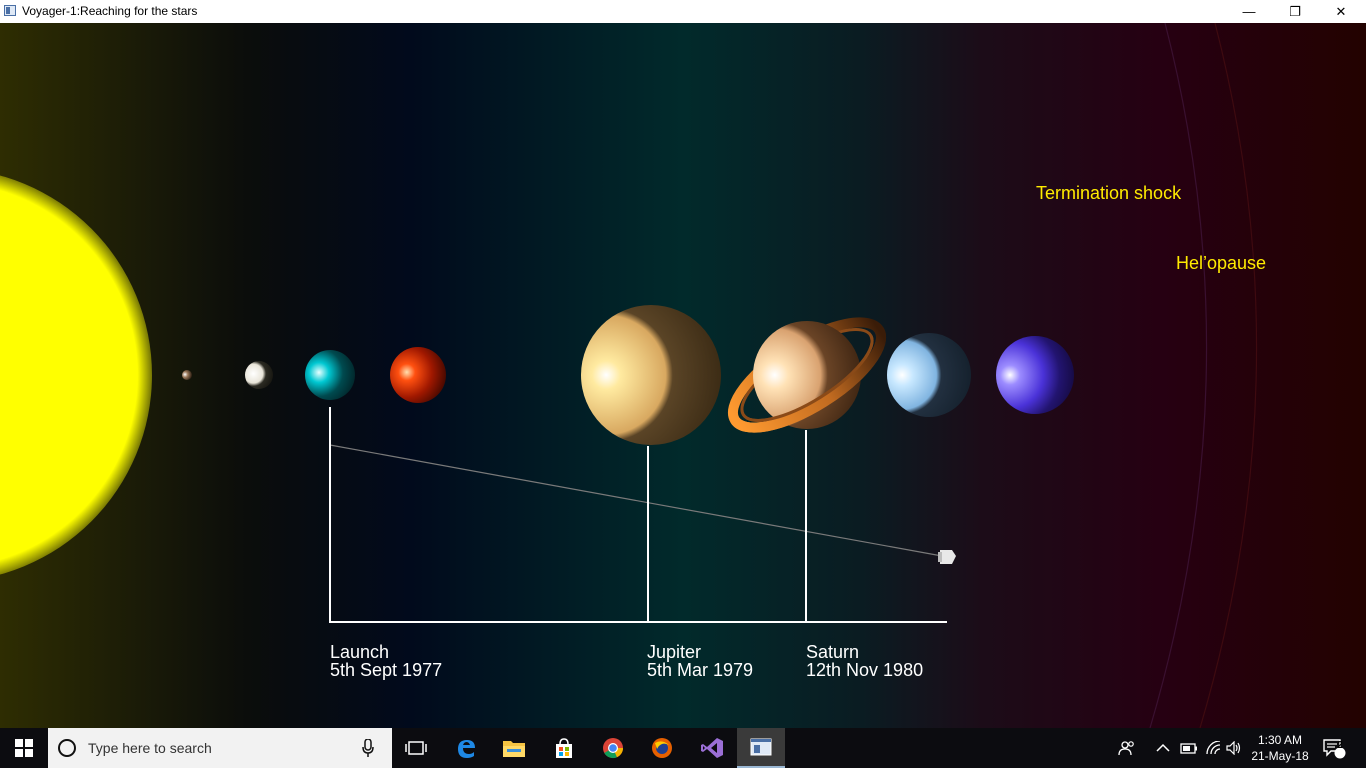 The height and width of the screenshot is (768, 1366). I want to click on termination-shock-label: Termination shock, so click(1109, 193).